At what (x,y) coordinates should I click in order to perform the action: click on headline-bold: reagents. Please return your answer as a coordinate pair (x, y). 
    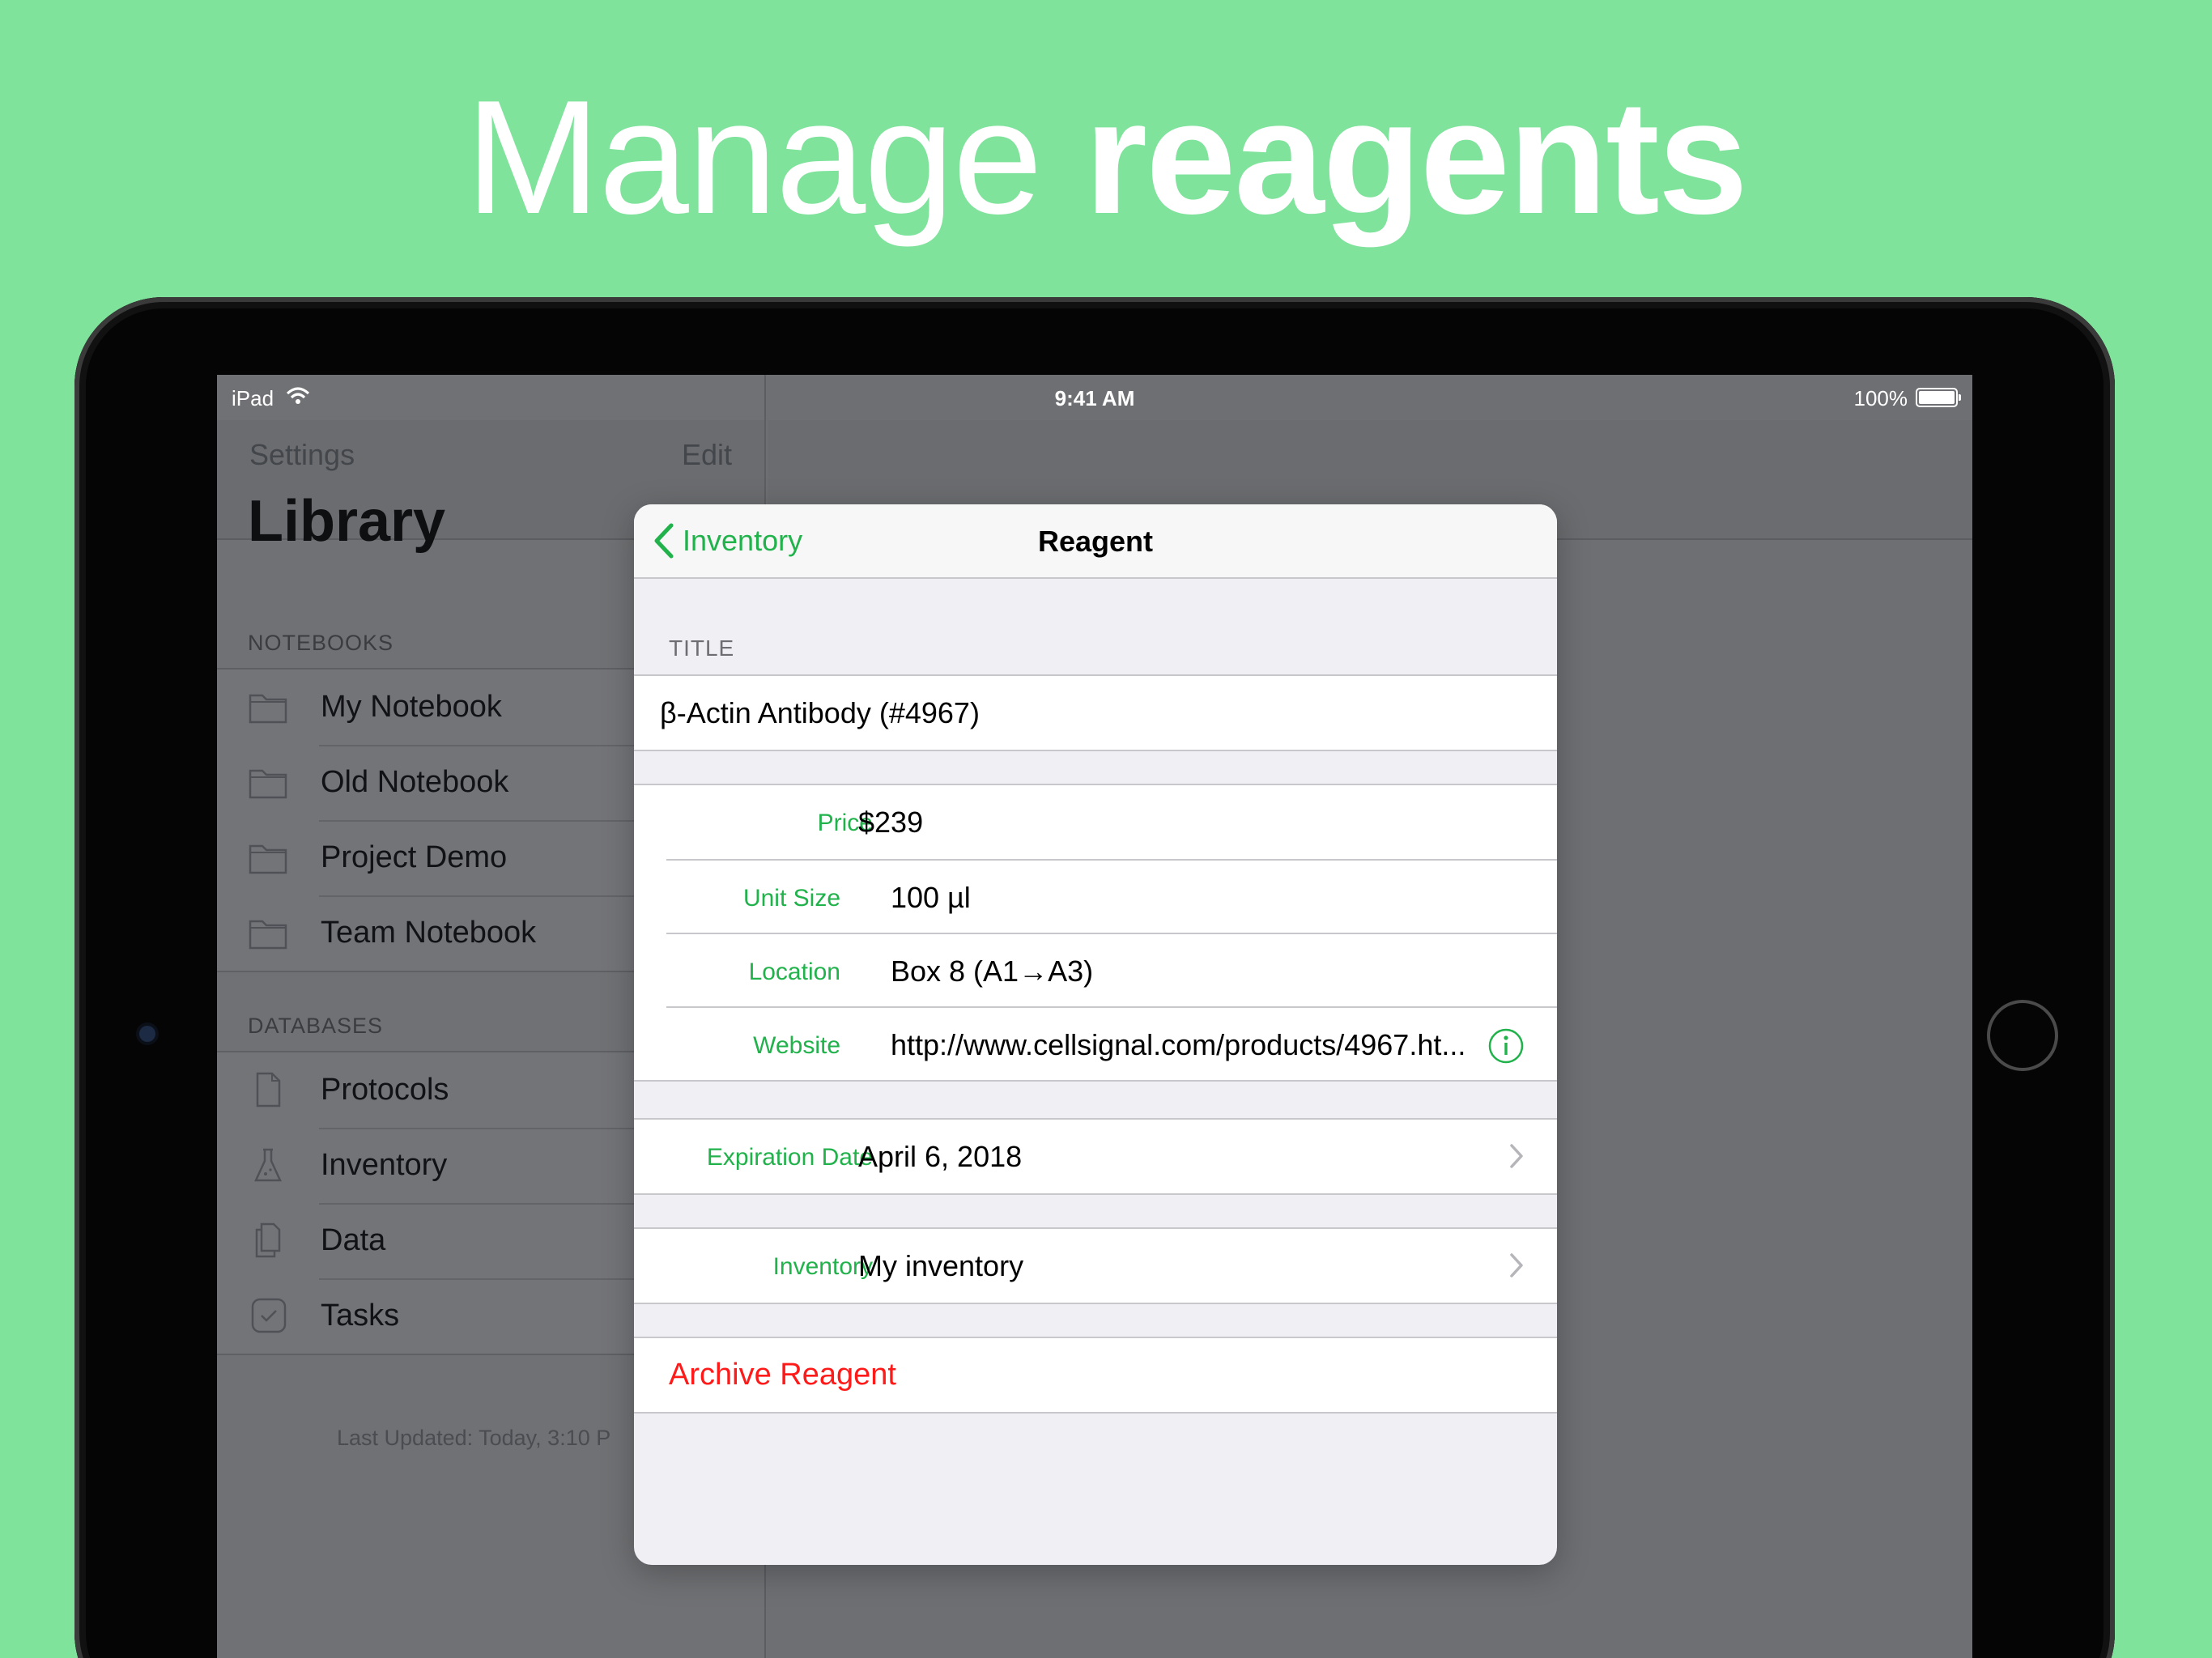
    Looking at the image, I should click on (1416, 157).